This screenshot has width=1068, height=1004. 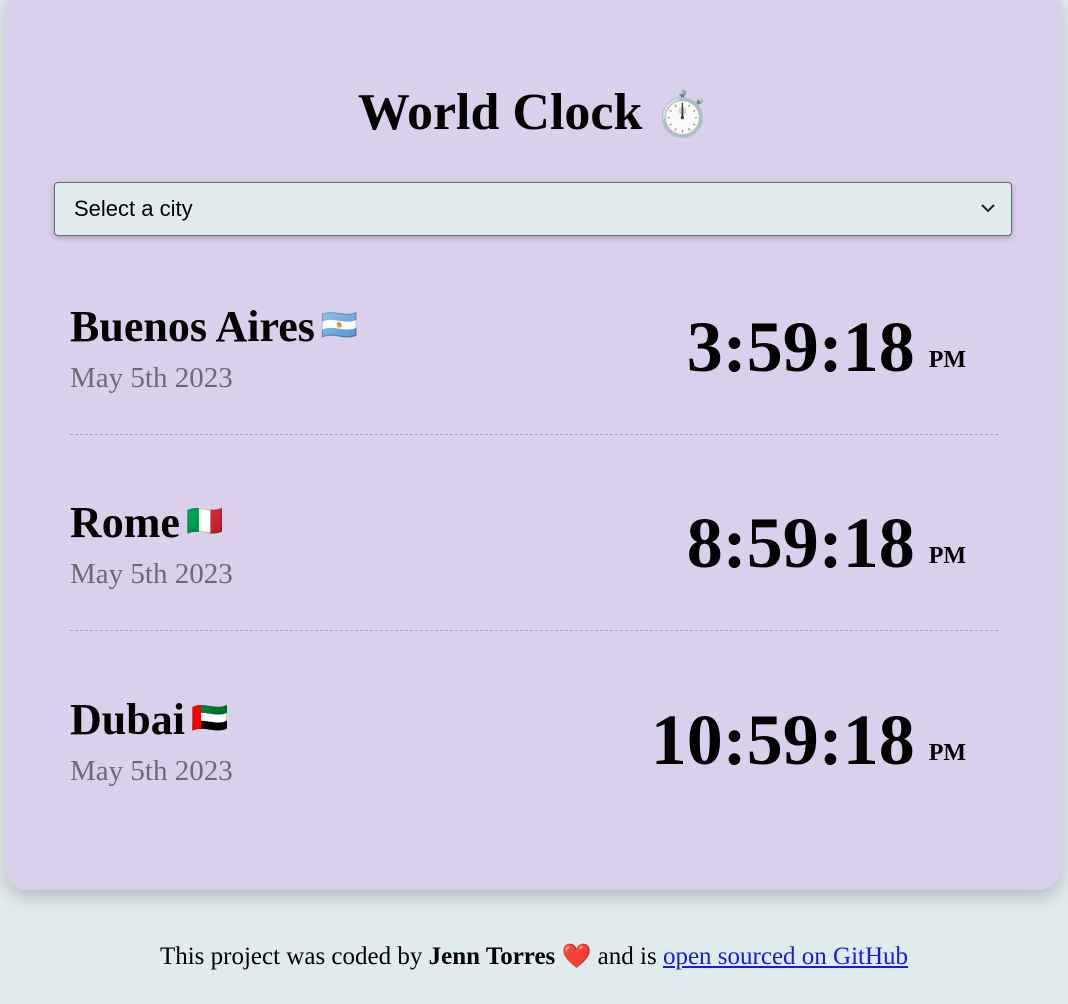 What do you see at coordinates (204, 521) in the screenshot?
I see `italy-flag-icon: 🇮🇹` at bounding box center [204, 521].